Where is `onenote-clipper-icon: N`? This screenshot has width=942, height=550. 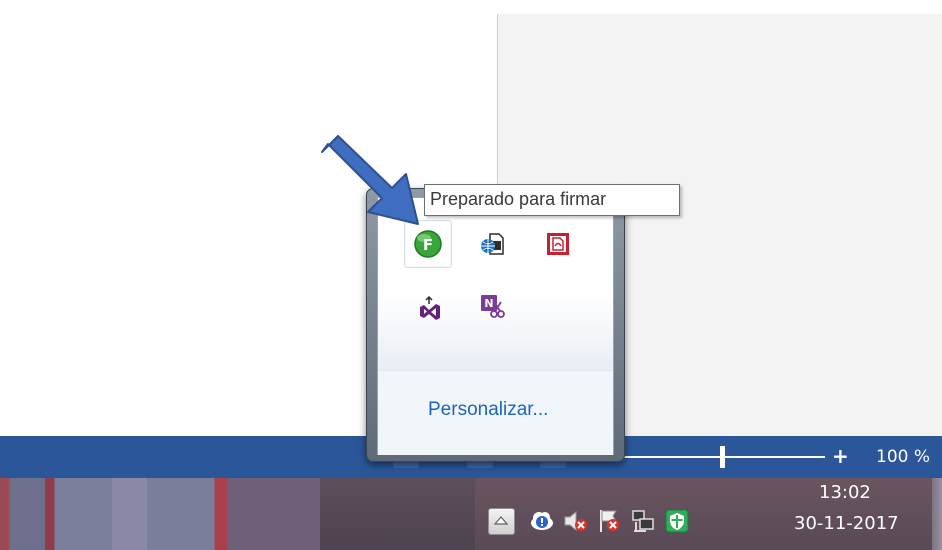 onenote-clipper-icon: N is located at coordinates (491, 305).